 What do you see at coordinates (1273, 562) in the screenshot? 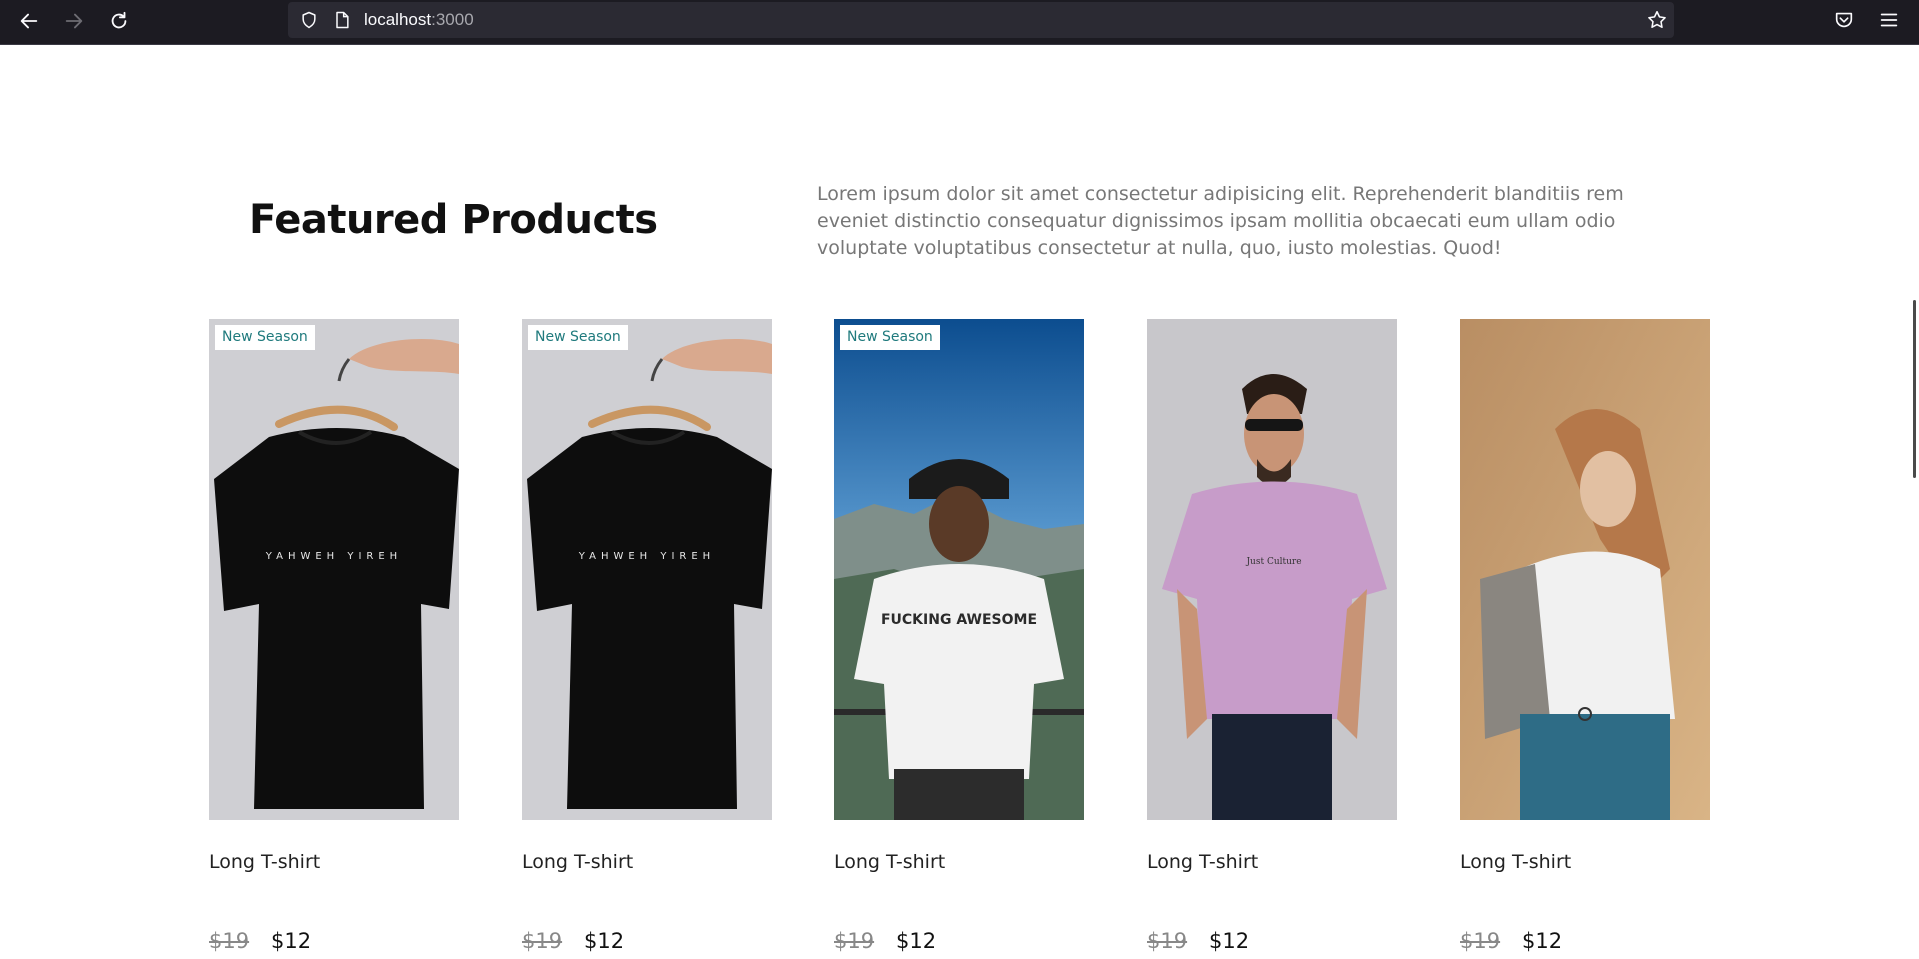
I see `tshirt-print: Just Culture` at bounding box center [1273, 562].